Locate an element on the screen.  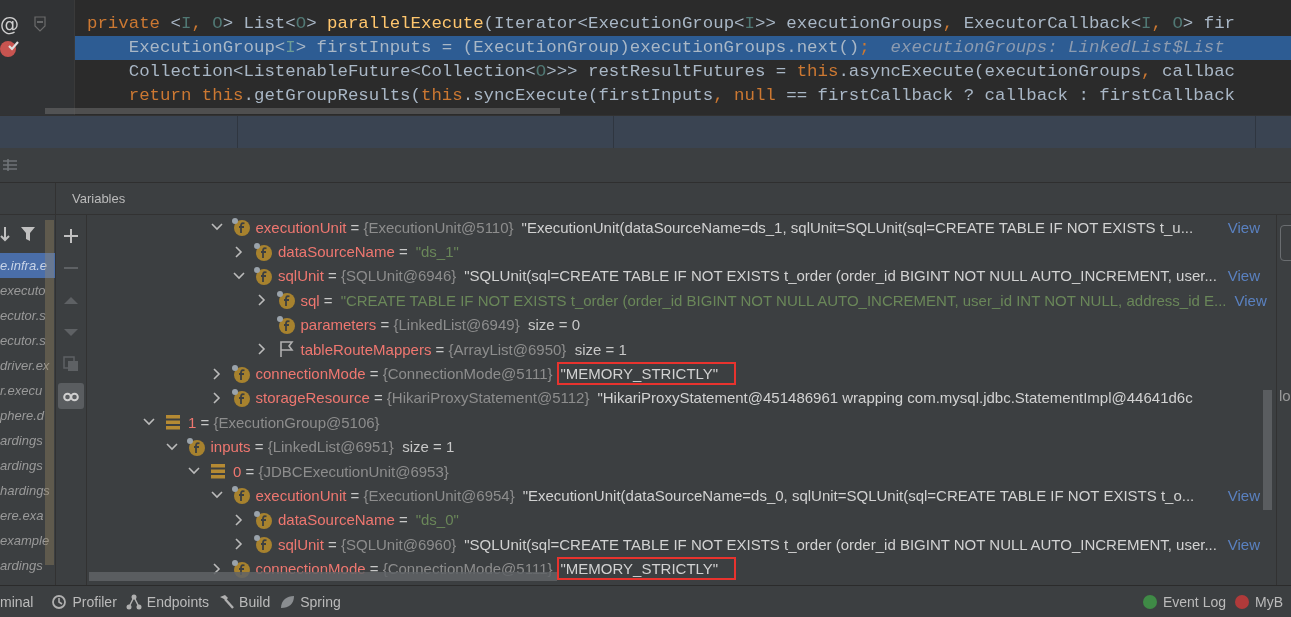
status-button: Event Log is located at coordinates (1187, 601).